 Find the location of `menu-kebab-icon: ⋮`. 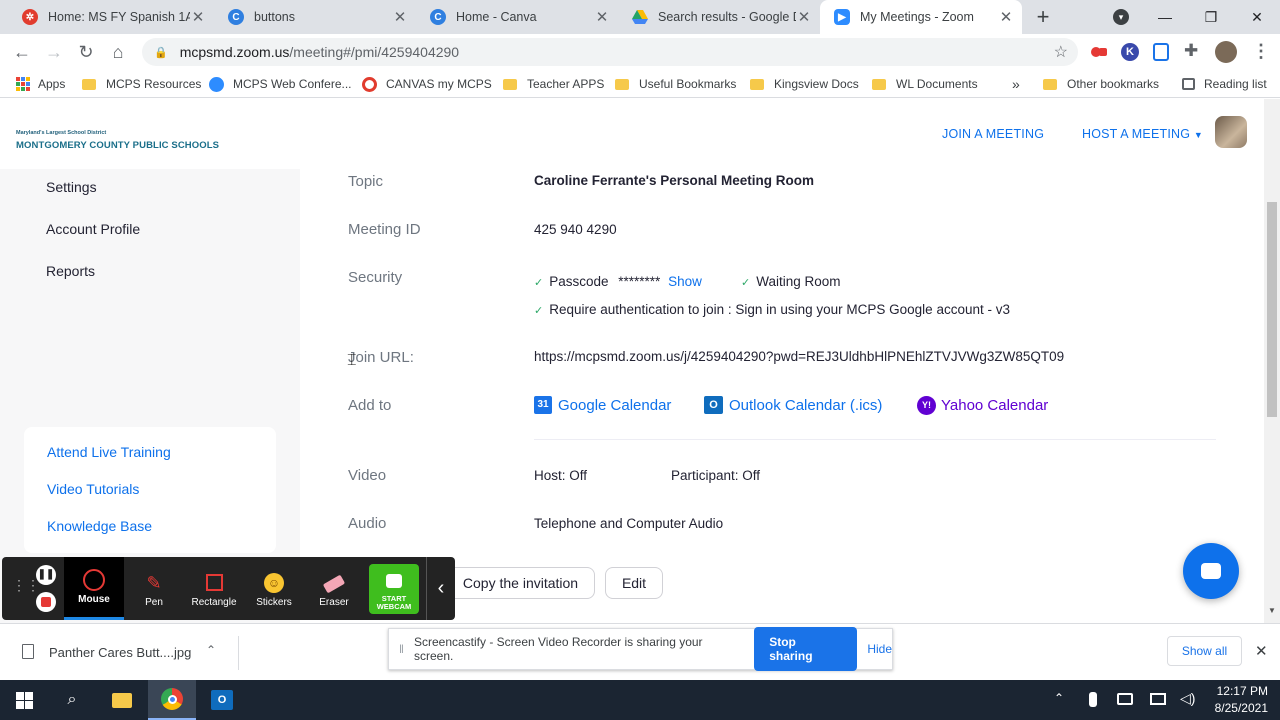

menu-kebab-icon: ⋮ is located at coordinates (1261, 51).